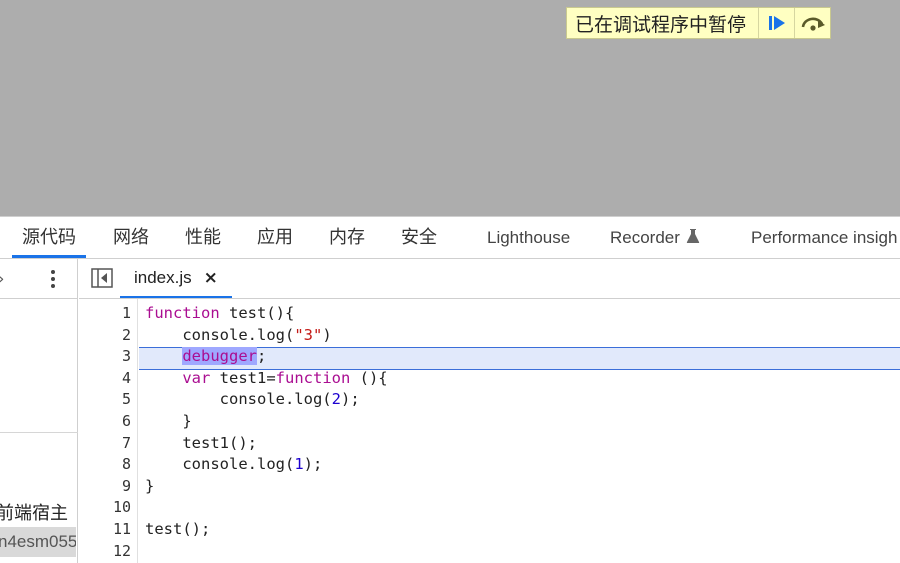 The height and width of the screenshot is (563, 900). I want to click on code-line: test();, so click(177, 530).